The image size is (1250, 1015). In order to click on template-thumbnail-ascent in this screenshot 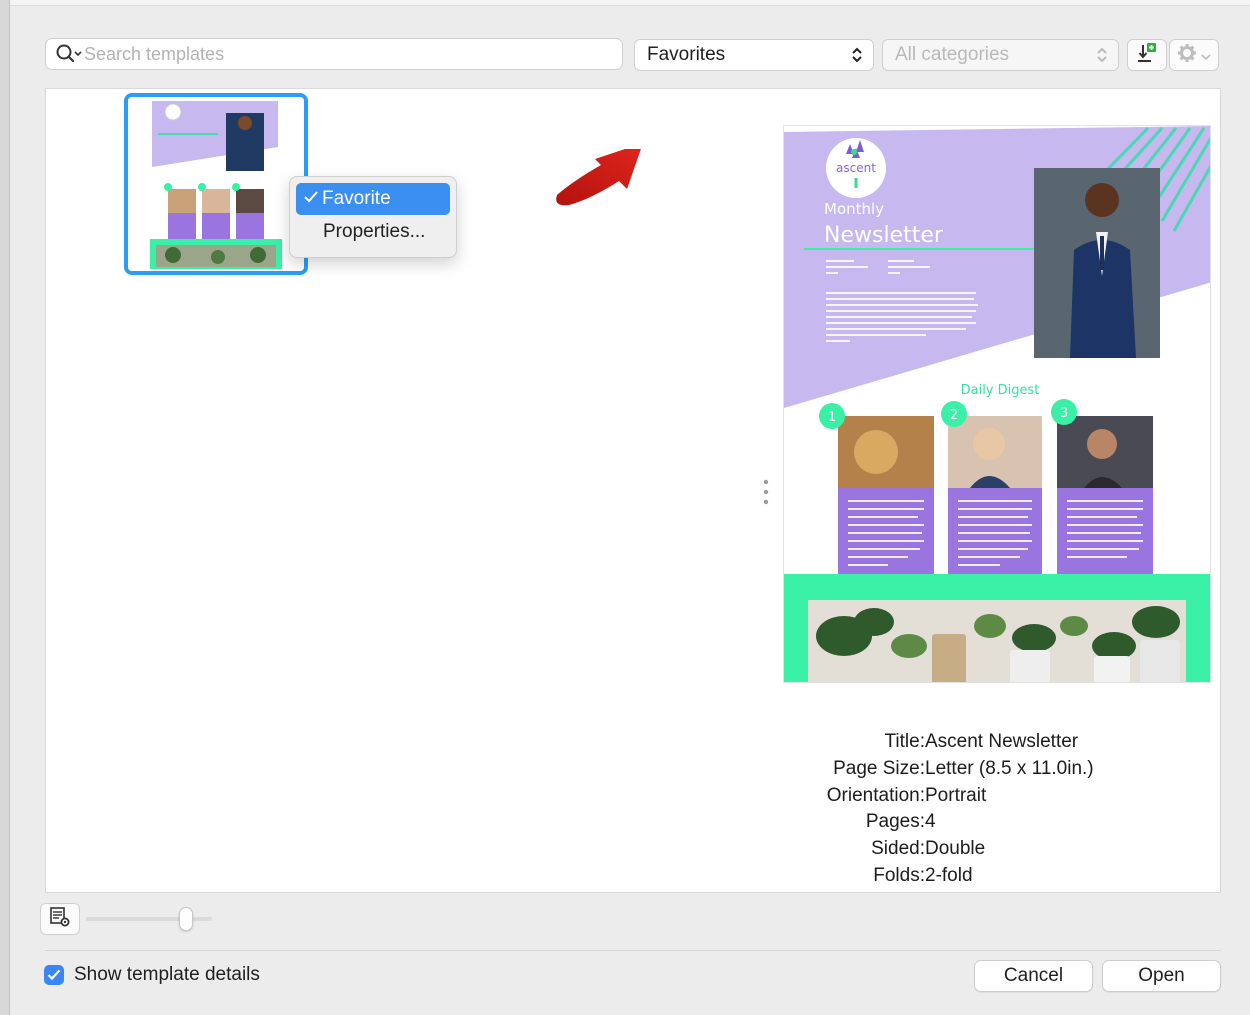, I will do `click(216, 184)`.